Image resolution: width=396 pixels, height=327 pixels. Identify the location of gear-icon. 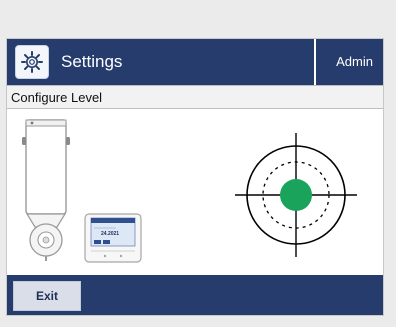
(32, 62).